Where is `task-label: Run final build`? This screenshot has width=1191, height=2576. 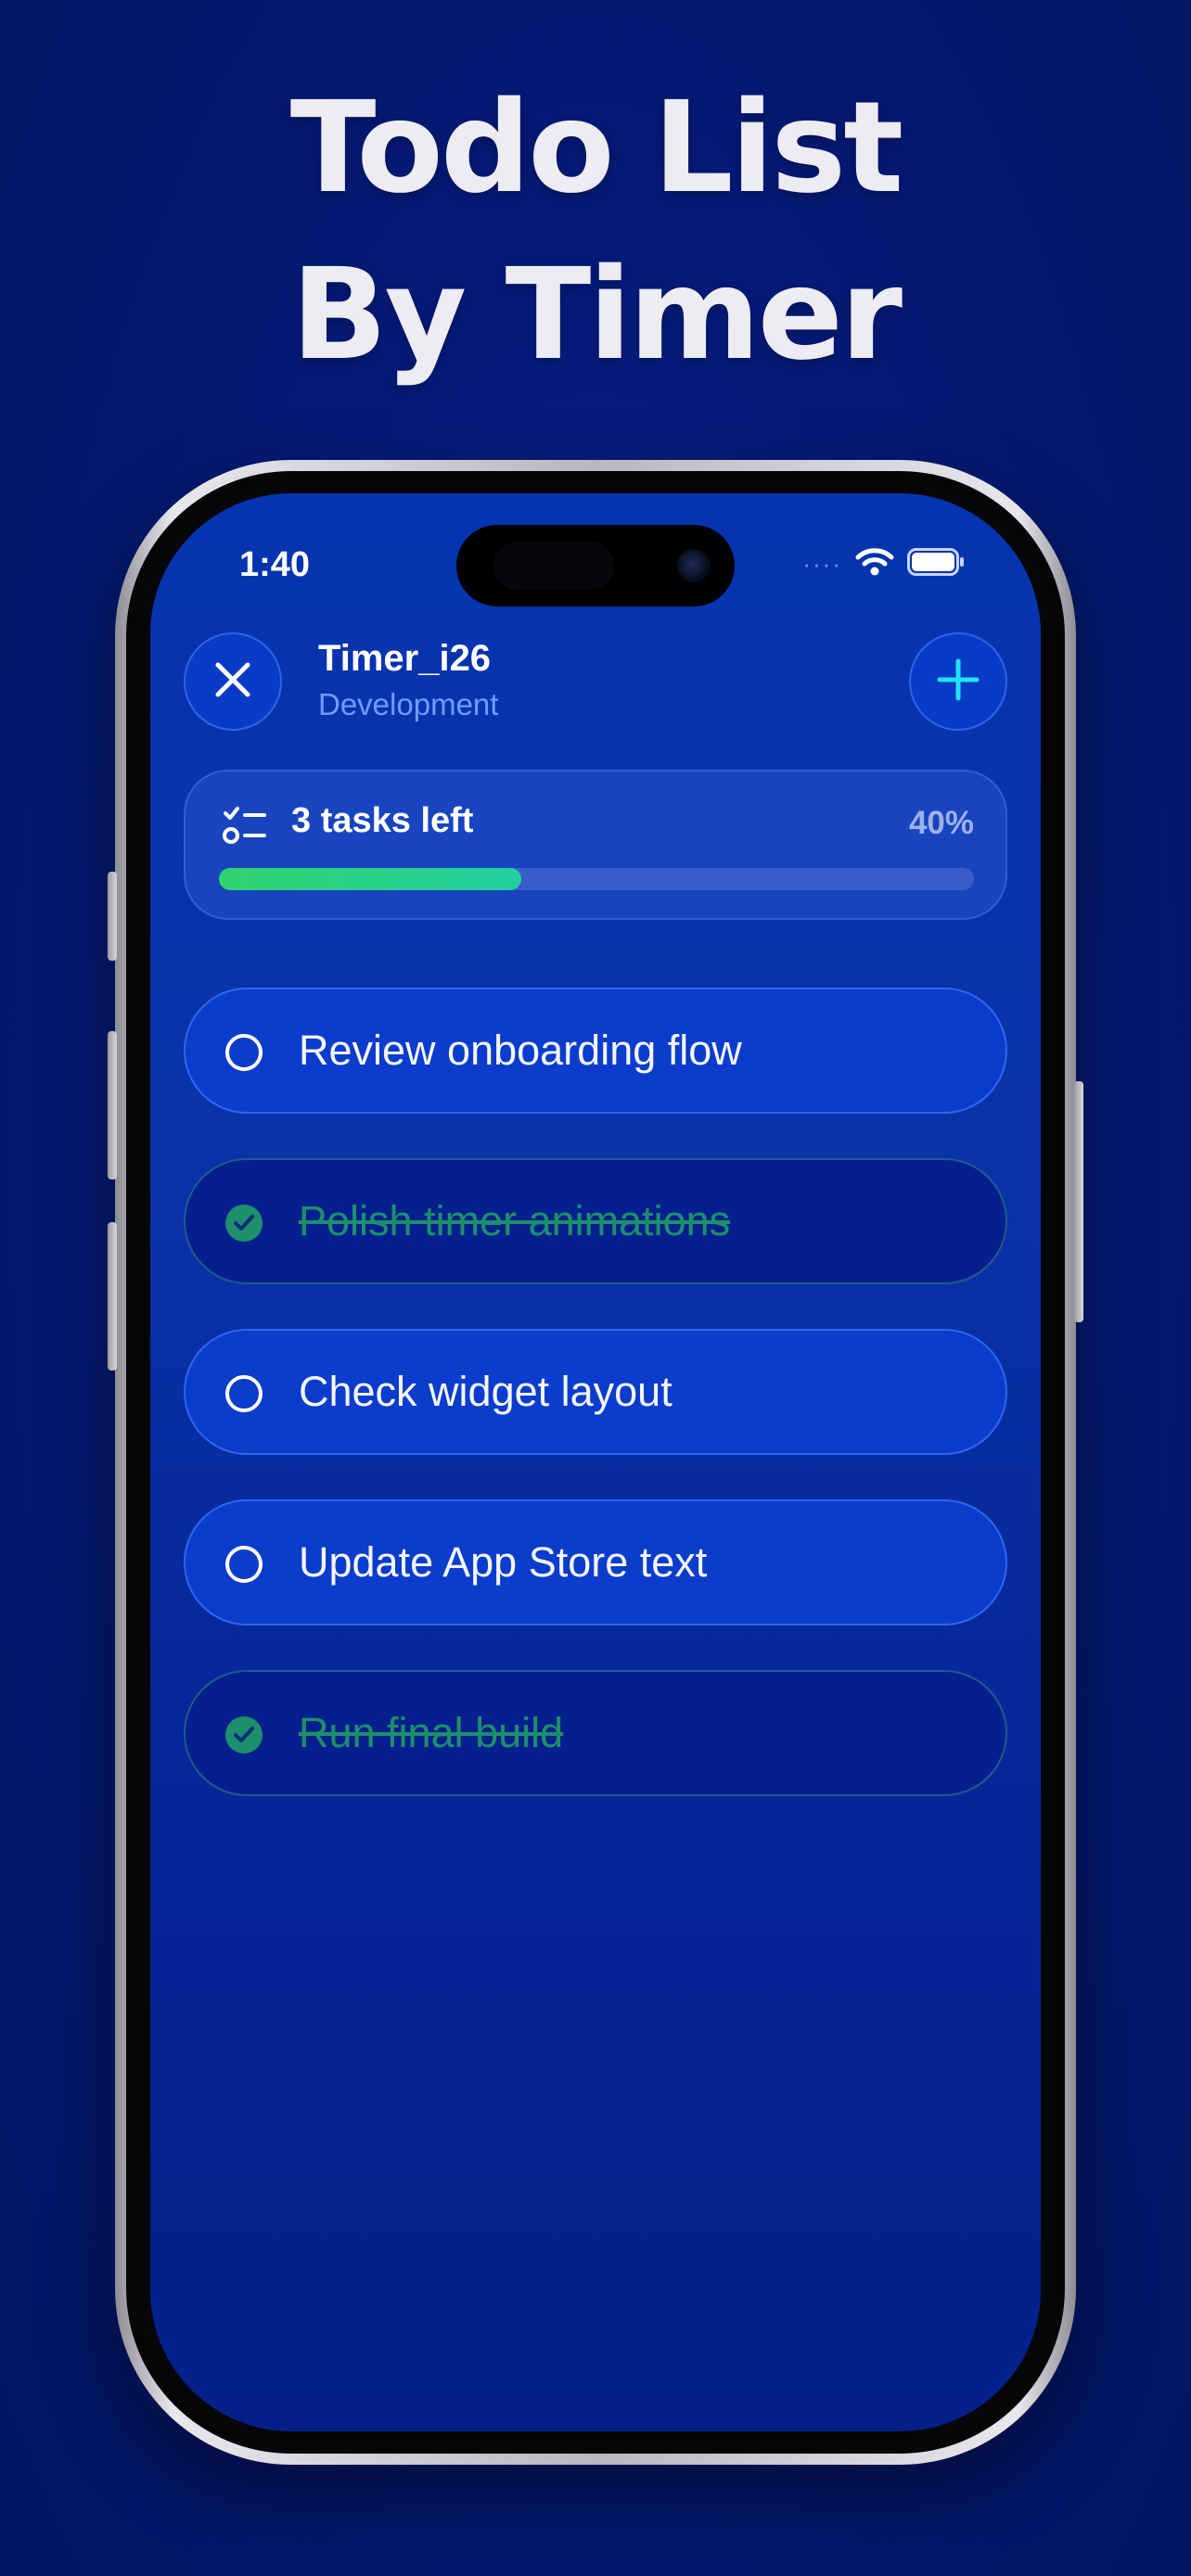
task-label: Run final build is located at coordinates (431, 1733).